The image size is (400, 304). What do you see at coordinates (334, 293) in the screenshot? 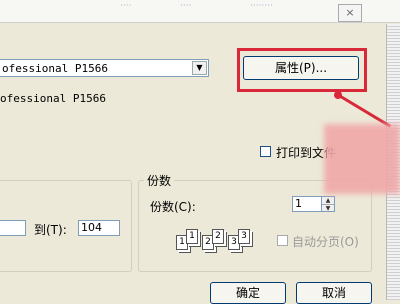
I see `cancel-button: 取消` at bounding box center [334, 293].